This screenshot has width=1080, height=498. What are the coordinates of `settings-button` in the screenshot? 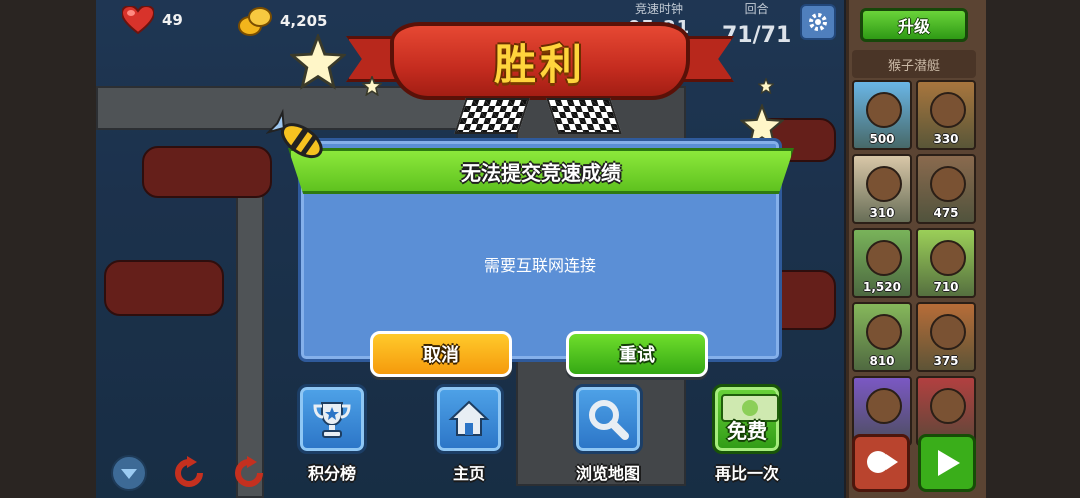 It's located at (818, 22).